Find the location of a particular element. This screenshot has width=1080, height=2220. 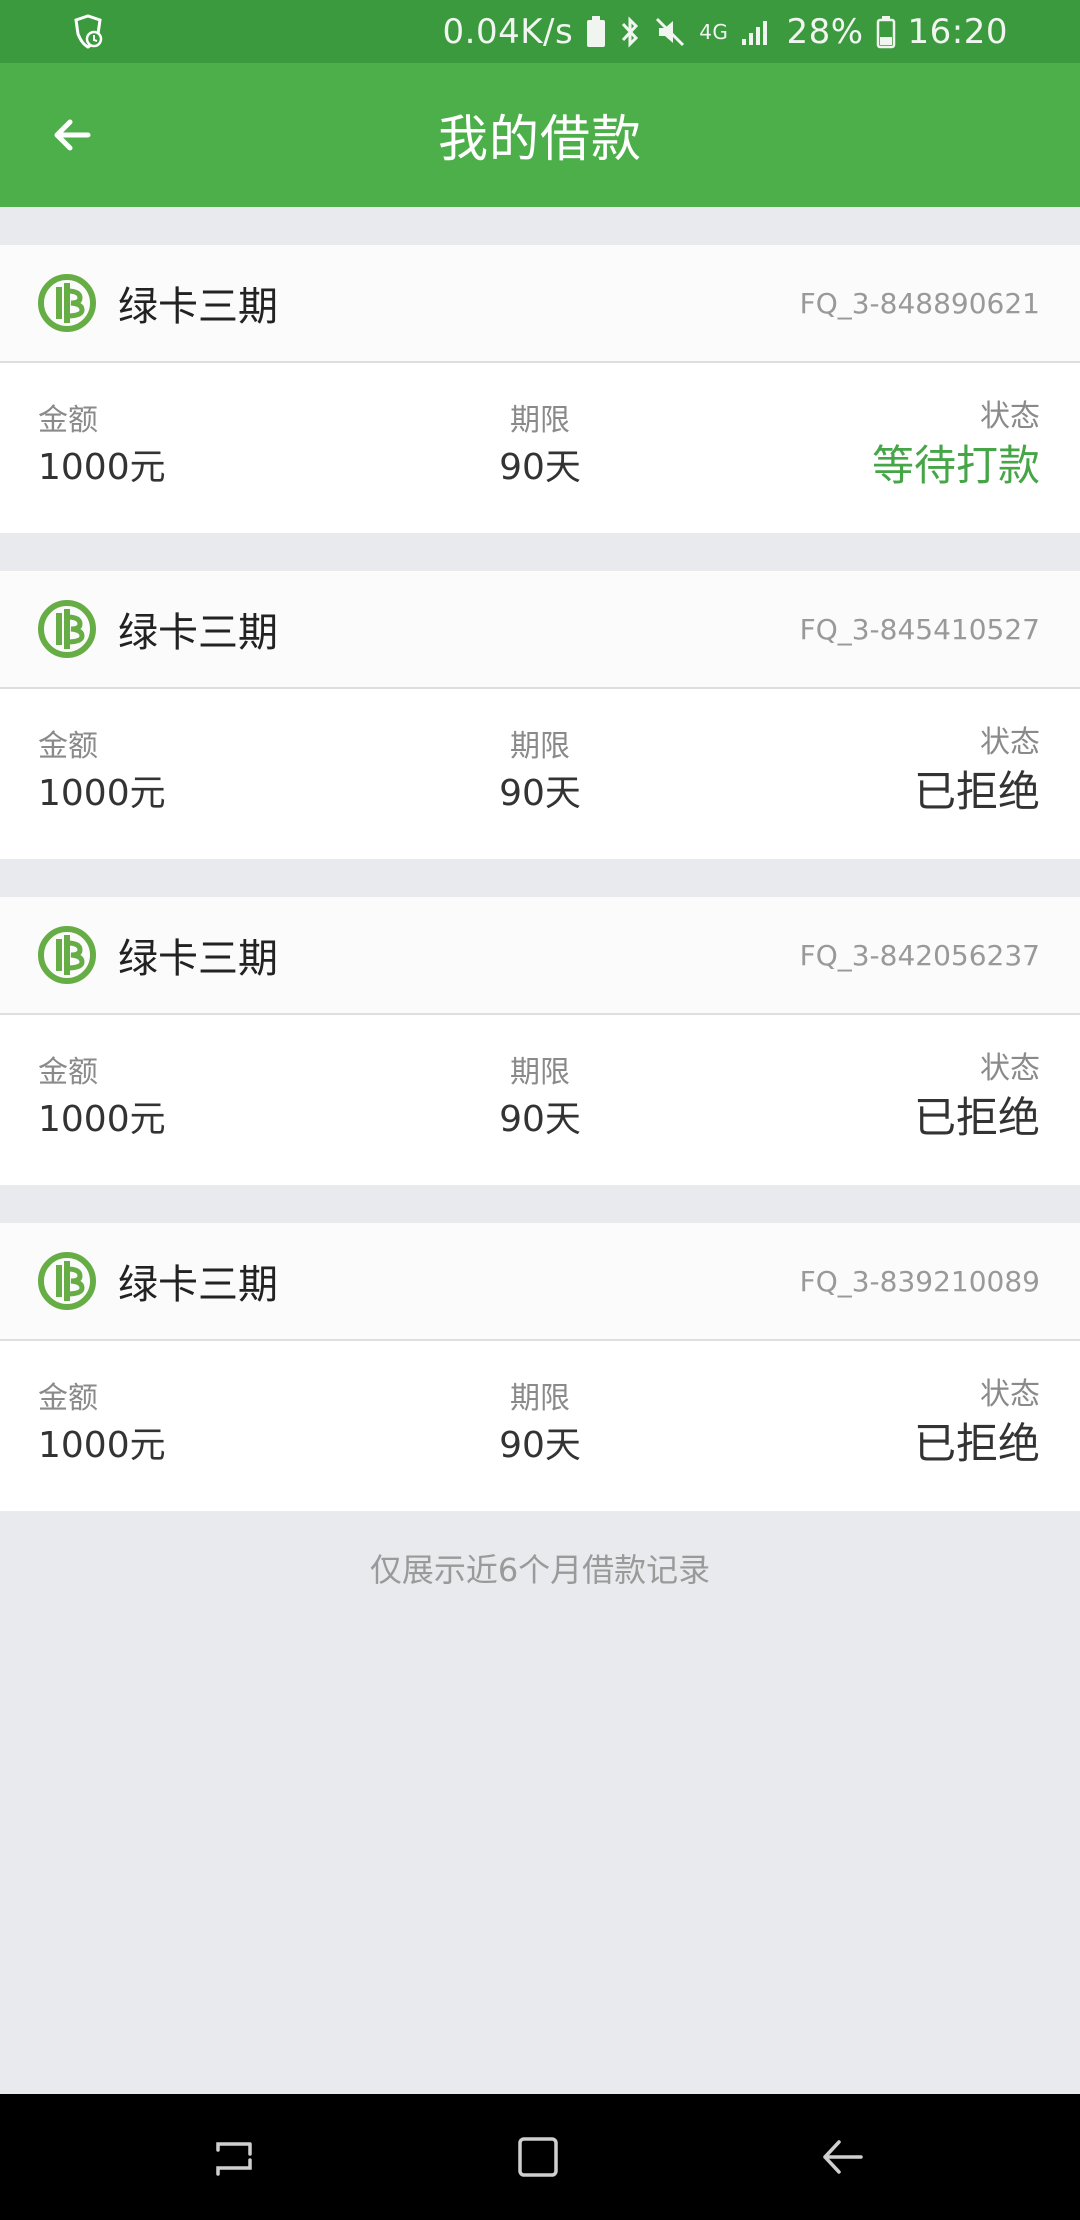

battery-icon is located at coordinates (886, 32).